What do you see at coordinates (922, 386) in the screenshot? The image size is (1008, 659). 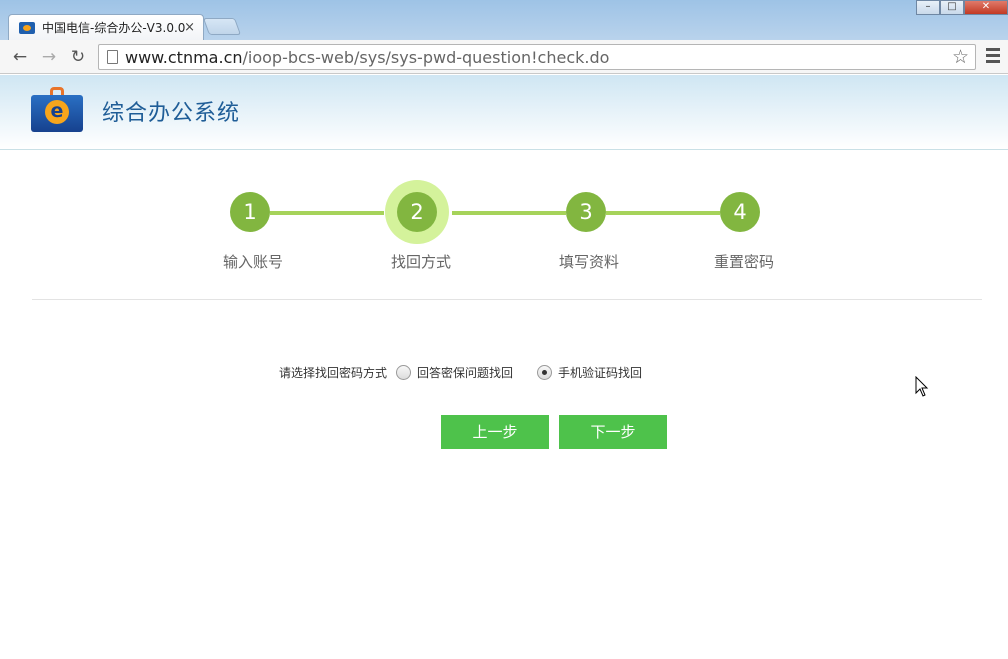 I see `mouse-pointer-icon` at bounding box center [922, 386].